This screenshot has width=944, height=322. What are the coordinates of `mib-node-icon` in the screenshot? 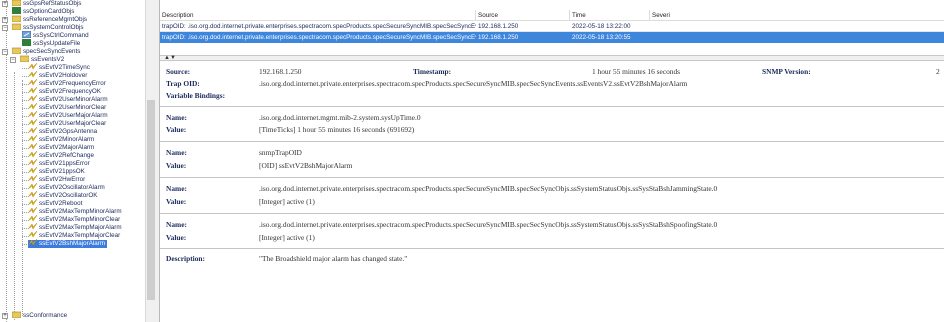 It's located at (26, 42).